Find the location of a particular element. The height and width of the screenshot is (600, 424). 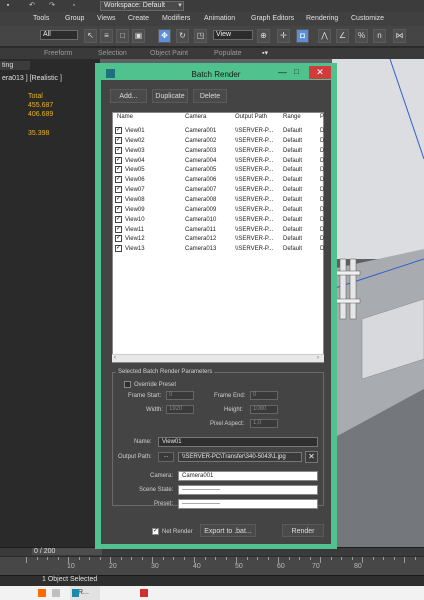

frame-end-input: 0 is located at coordinates (264, 395).